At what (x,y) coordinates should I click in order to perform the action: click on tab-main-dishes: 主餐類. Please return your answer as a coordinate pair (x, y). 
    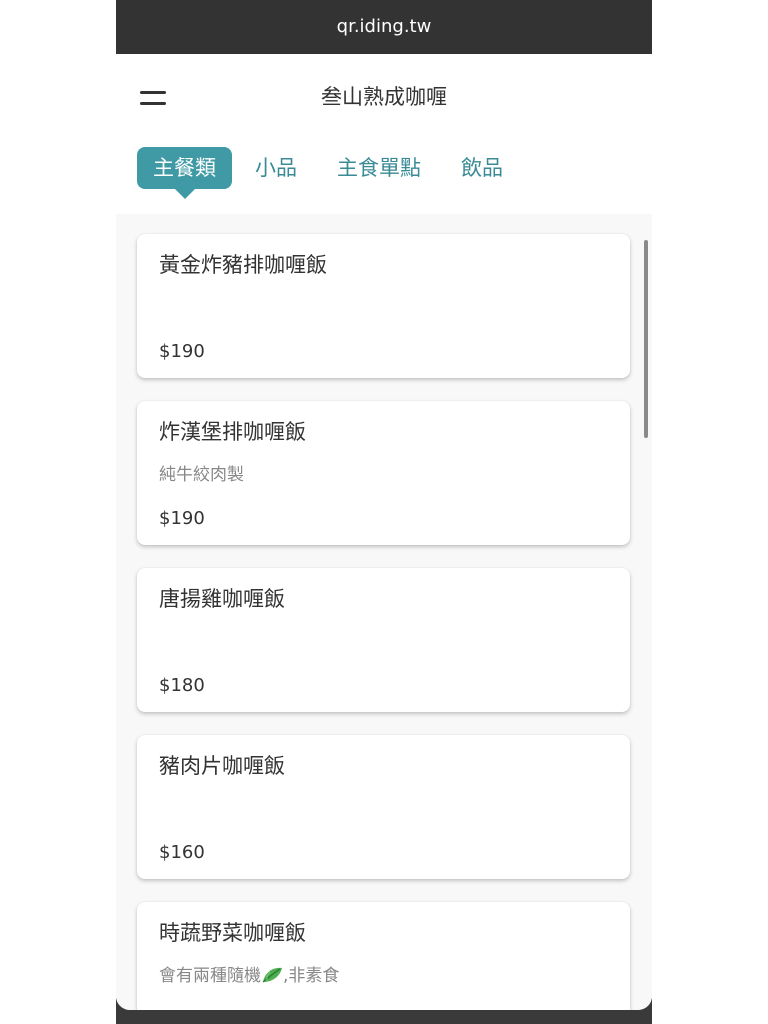
    Looking at the image, I should click on (184, 173).